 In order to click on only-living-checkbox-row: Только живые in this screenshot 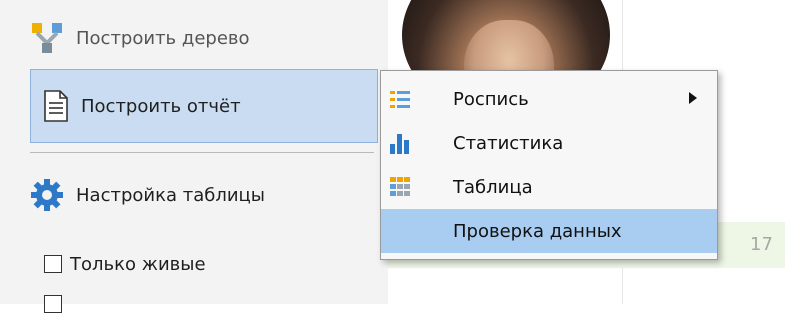, I will do `click(125, 264)`.